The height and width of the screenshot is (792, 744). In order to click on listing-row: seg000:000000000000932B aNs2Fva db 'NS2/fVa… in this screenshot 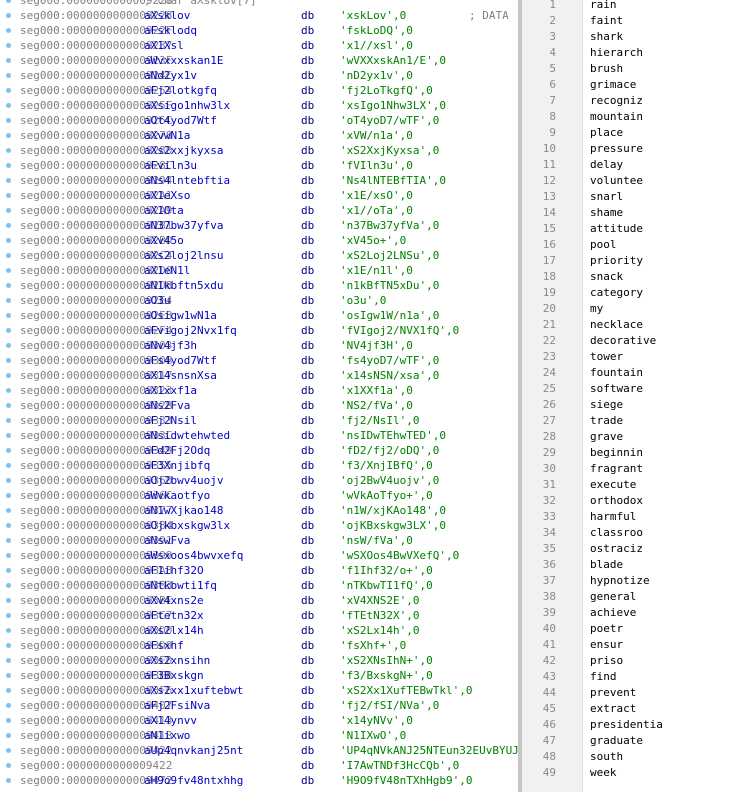, I will do `click(216, 405)`.